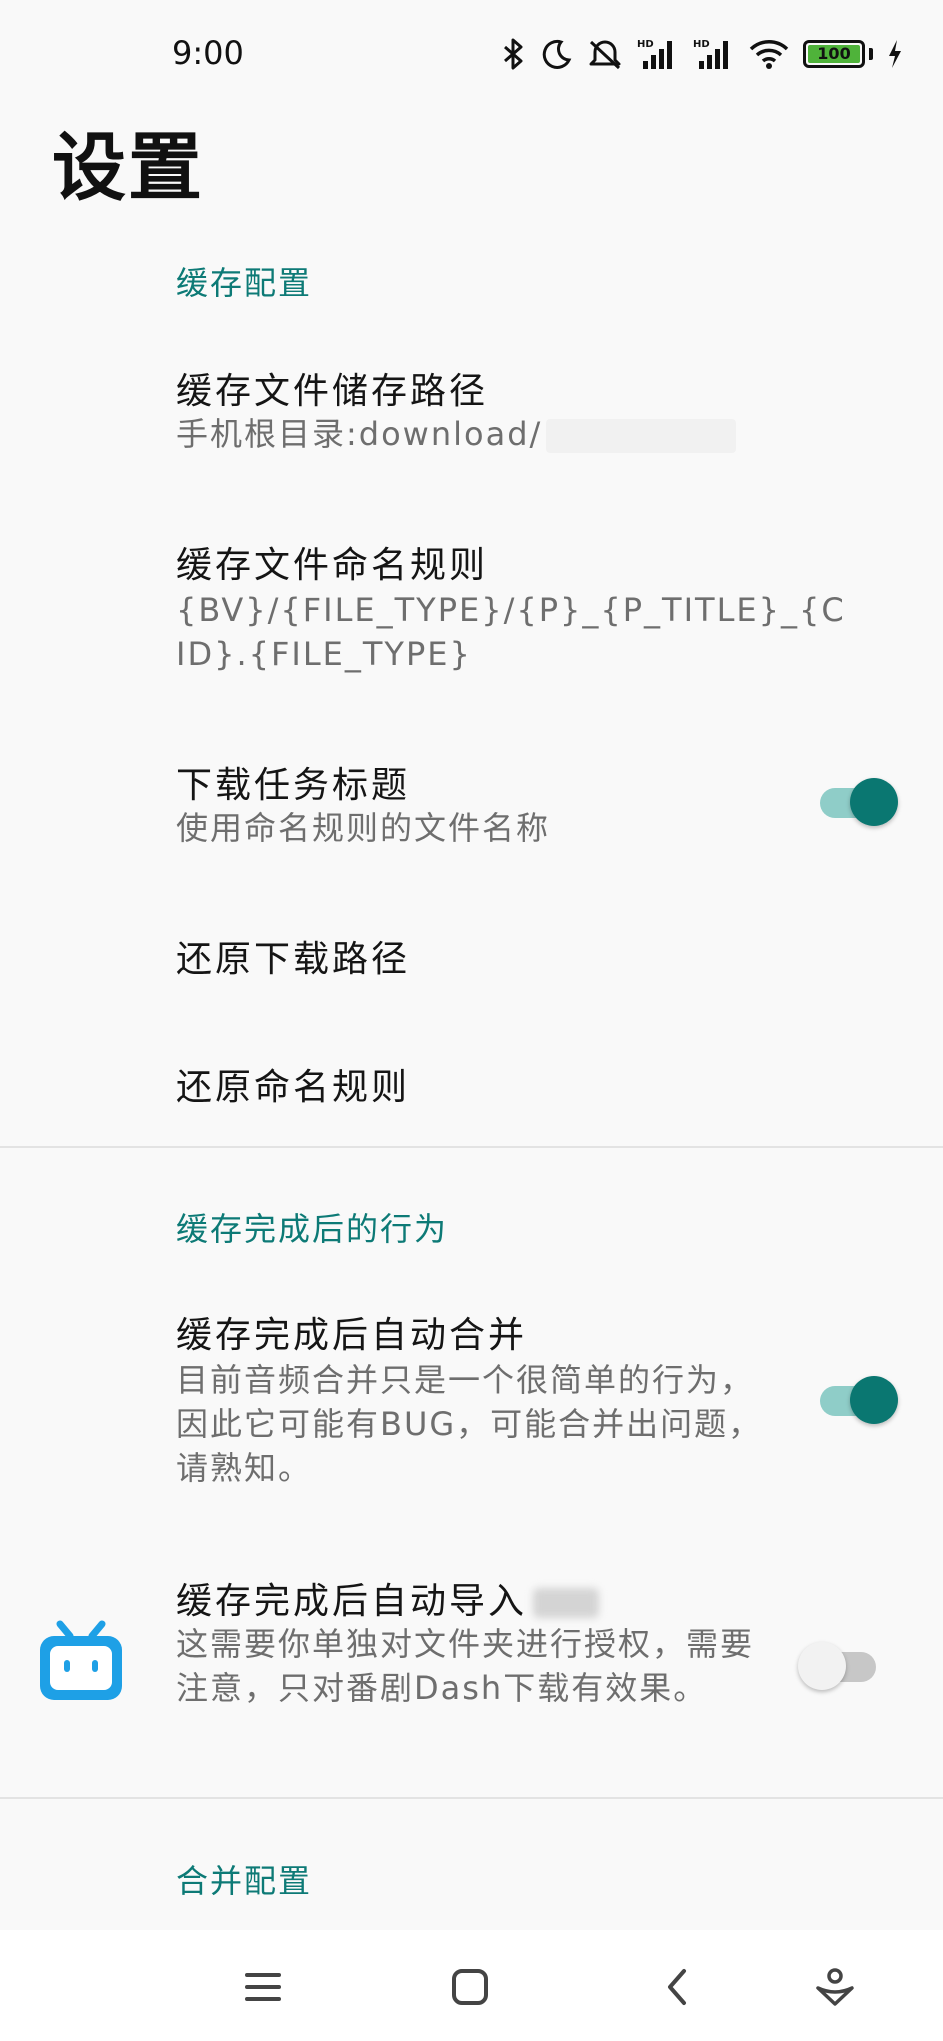  I want to click on mute-icon, so click(605, 55).